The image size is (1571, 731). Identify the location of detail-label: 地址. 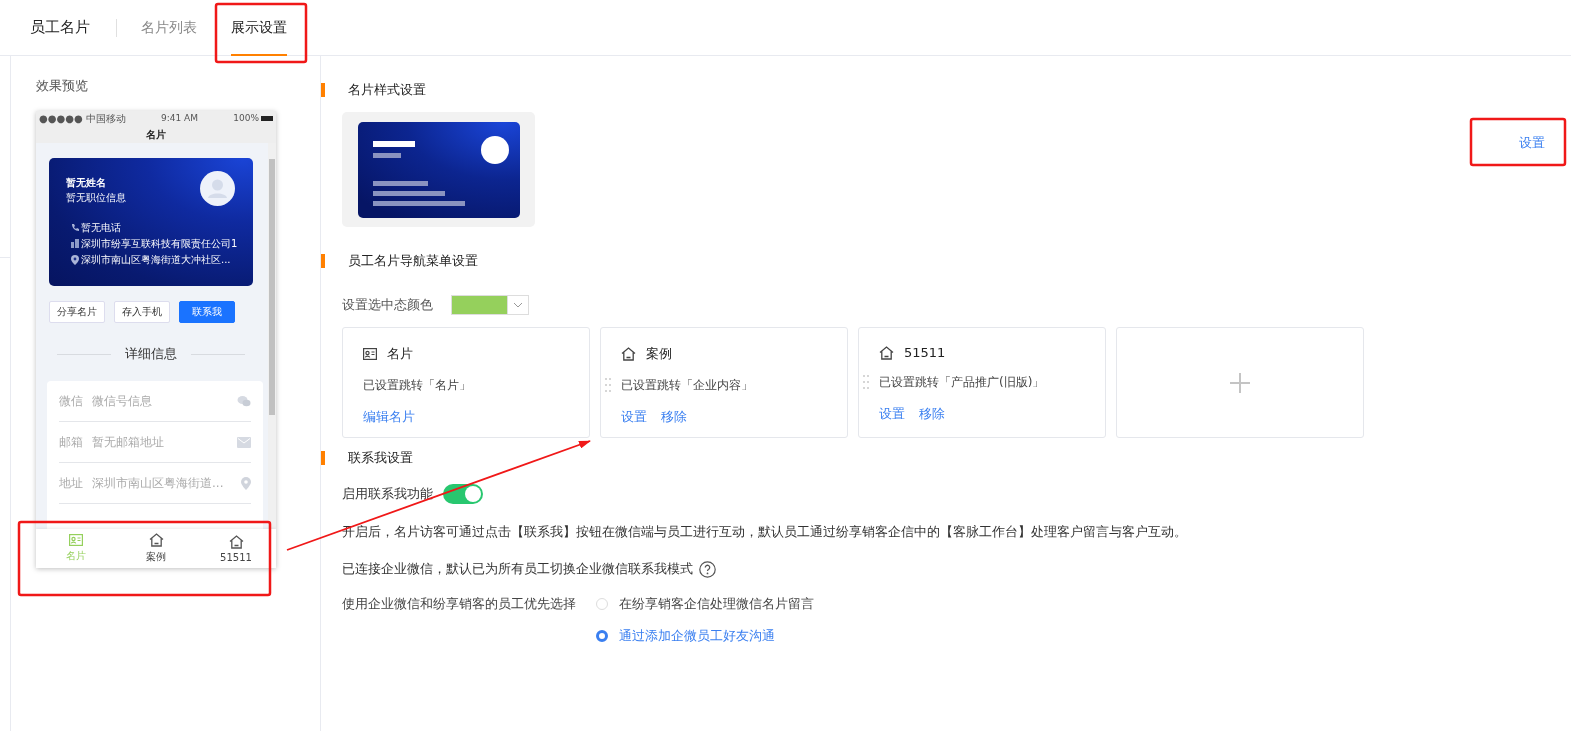
(71, 483).